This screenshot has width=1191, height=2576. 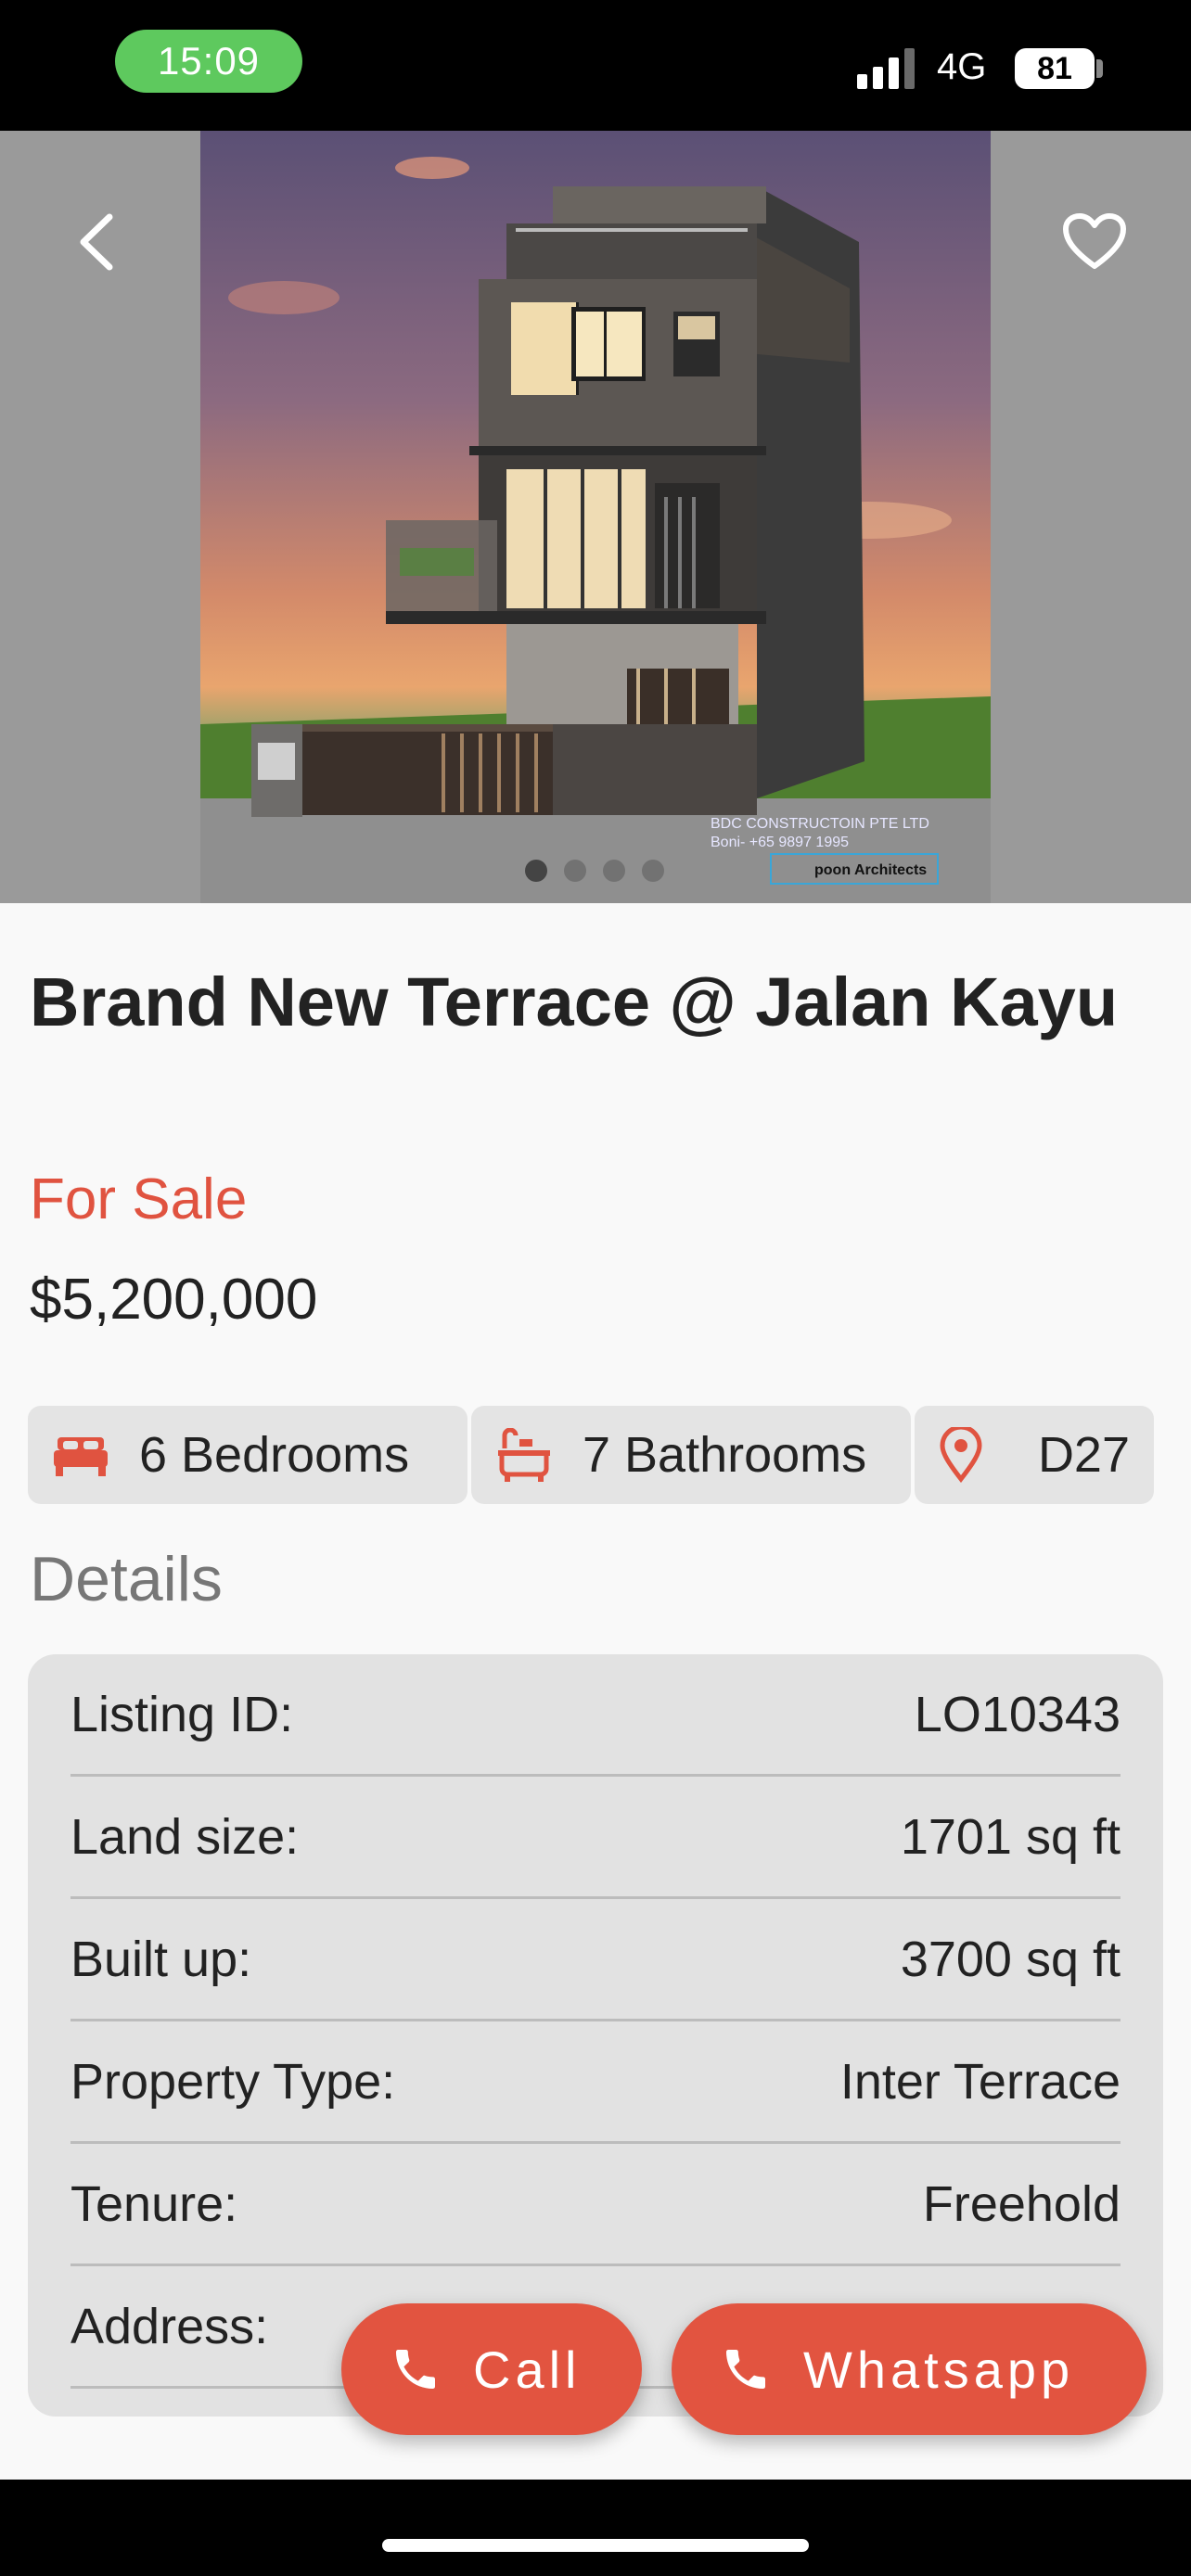 What do you see at coordinates (961, 1455) in the screenshot?
I see `location-pin-icon` at bounding box center [961, 1455].